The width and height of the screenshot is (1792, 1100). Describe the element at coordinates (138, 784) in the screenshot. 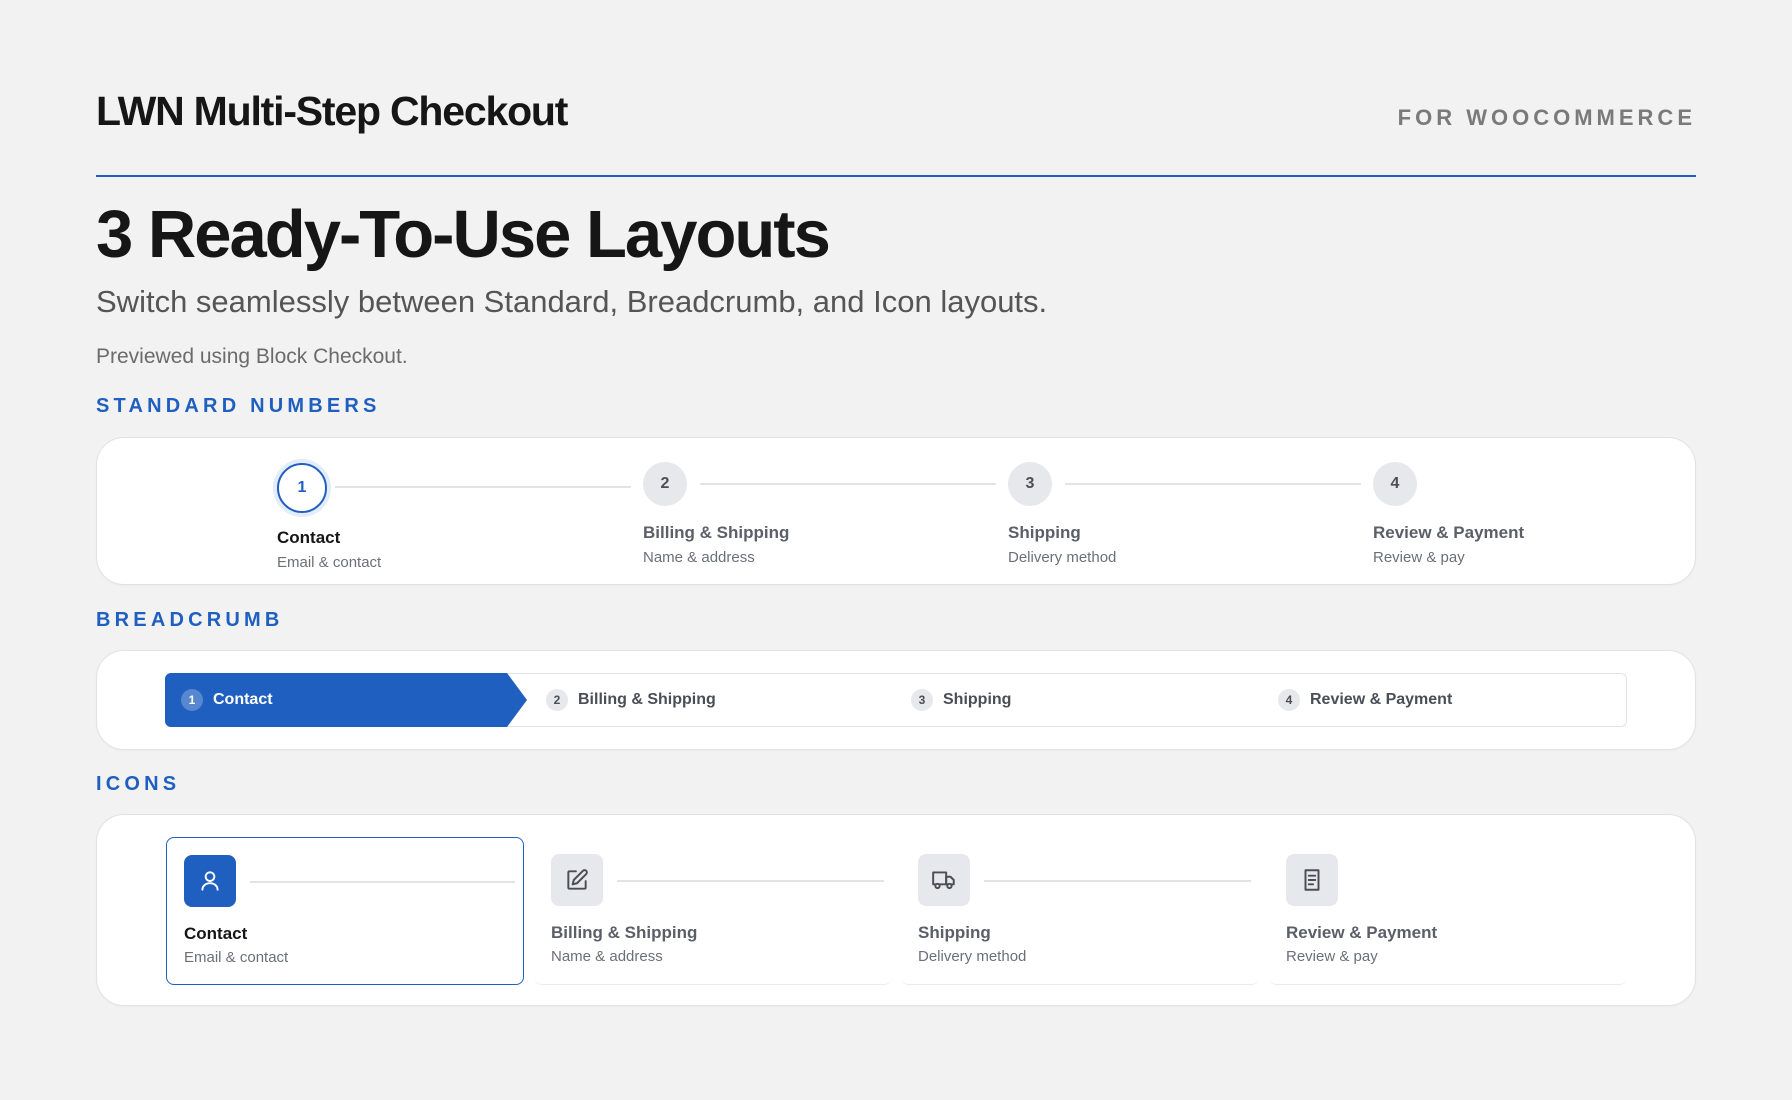

I see `section-label-icons: ICONS` at that location.